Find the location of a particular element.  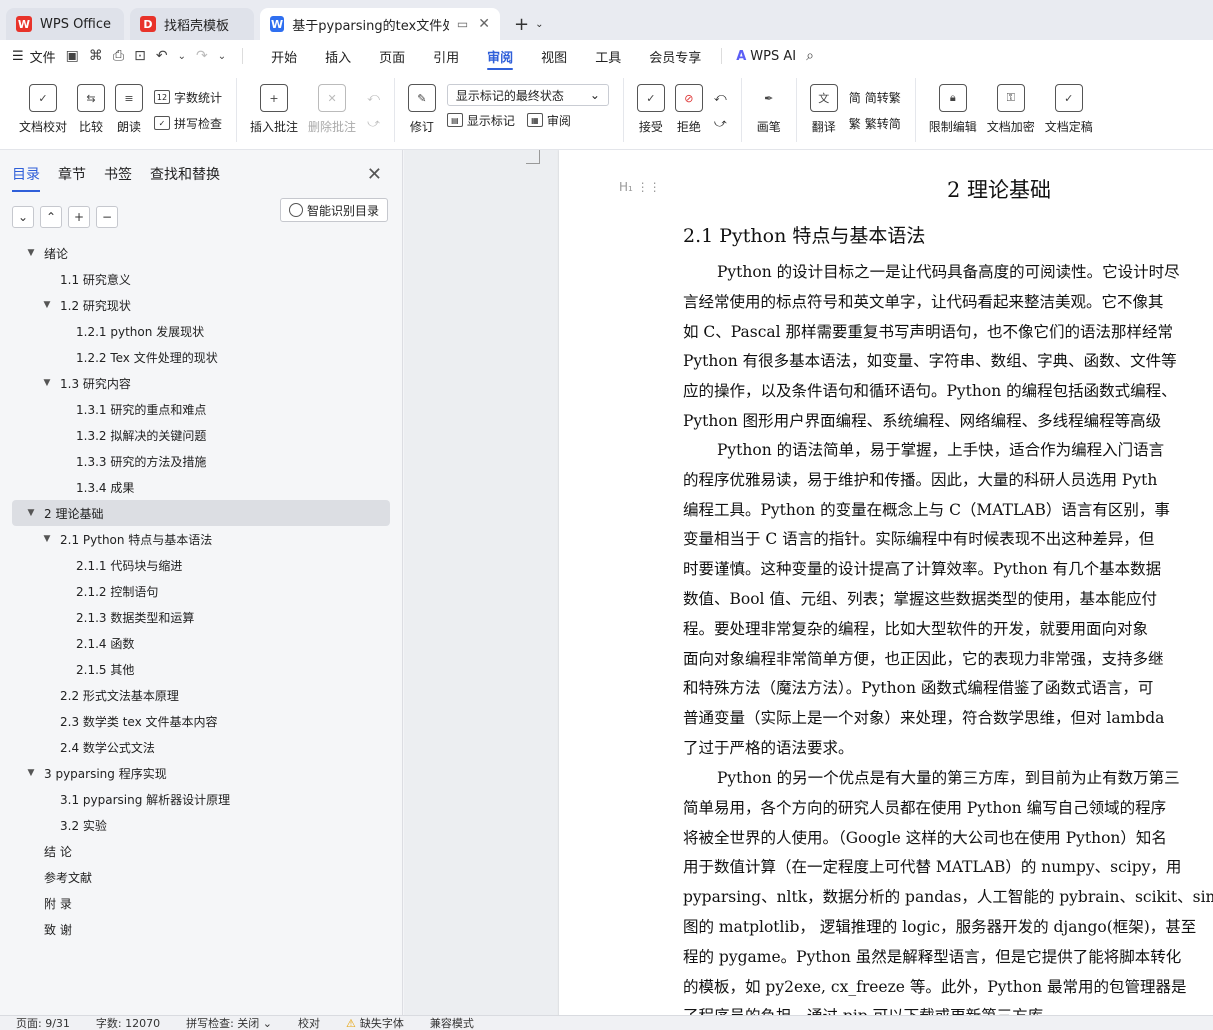

undo-dropdown-icon: ⌄ is located at coordinates (182, 56).